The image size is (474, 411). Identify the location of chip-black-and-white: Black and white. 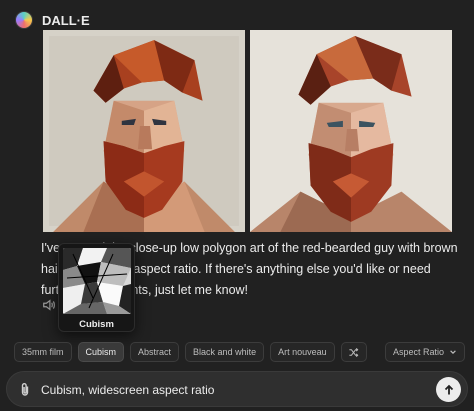
(225, 352).